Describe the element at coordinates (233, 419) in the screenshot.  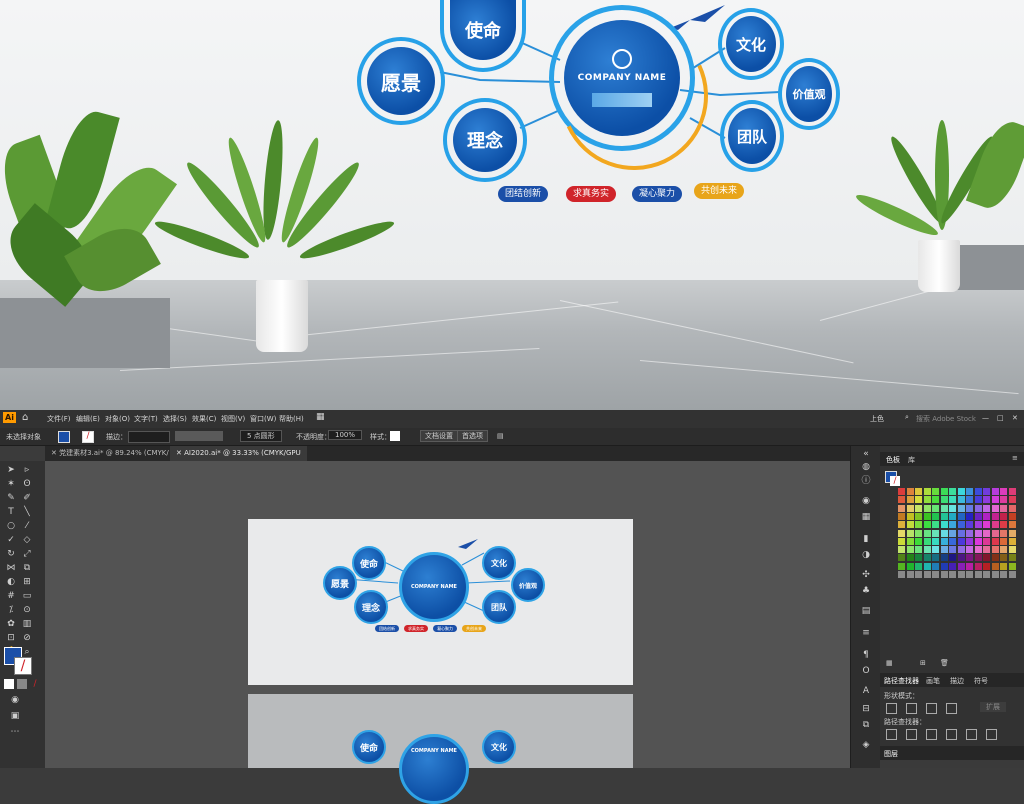
I see `menu-view: 视图(V)` at that location.